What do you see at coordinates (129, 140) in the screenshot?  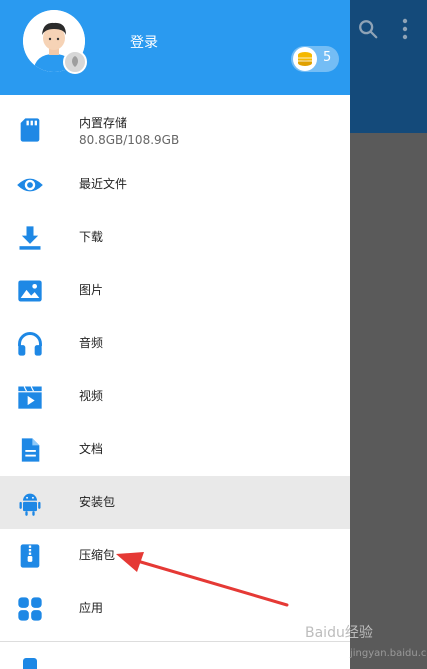 I see `storage-usage: 80.8GB/108.9GB` at bounding box center [129, 140].